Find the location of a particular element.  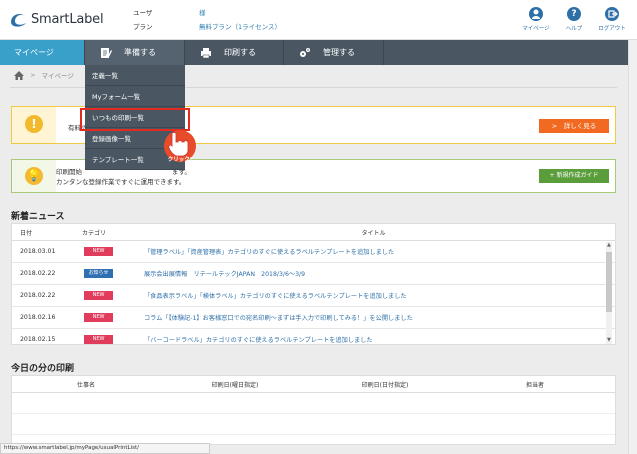

user-value: 様 is located at coordinates (202, 13).